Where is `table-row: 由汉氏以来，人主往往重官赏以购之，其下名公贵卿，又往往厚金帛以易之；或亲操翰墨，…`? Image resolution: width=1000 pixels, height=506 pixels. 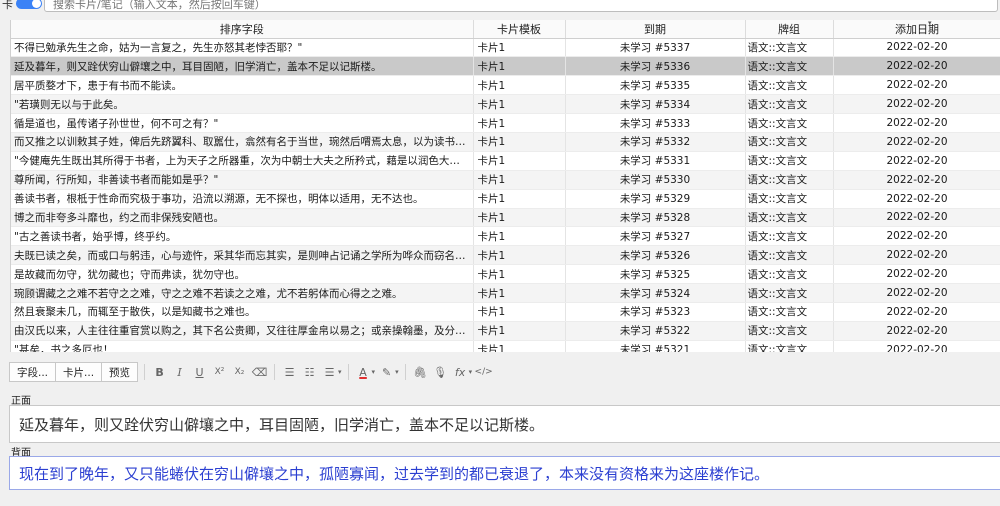 table-row: 由汉氏以来，人主往往重官赏以购之，其下名公贵卿，又往往厚金帛以易之；或亲操翰墨，… is located at coordinates (505, 331).